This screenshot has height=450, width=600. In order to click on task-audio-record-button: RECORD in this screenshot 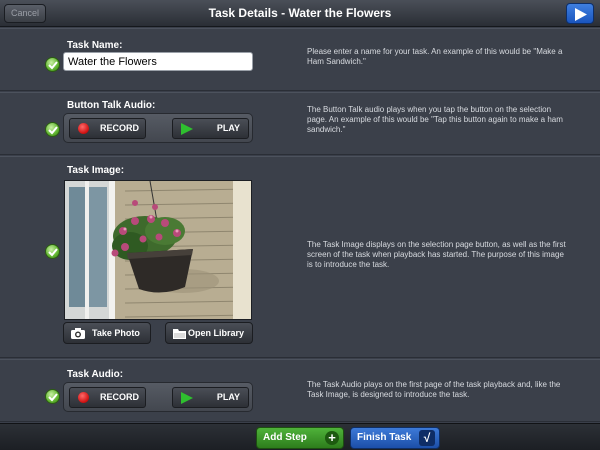, I will do `click(107, 397)`.